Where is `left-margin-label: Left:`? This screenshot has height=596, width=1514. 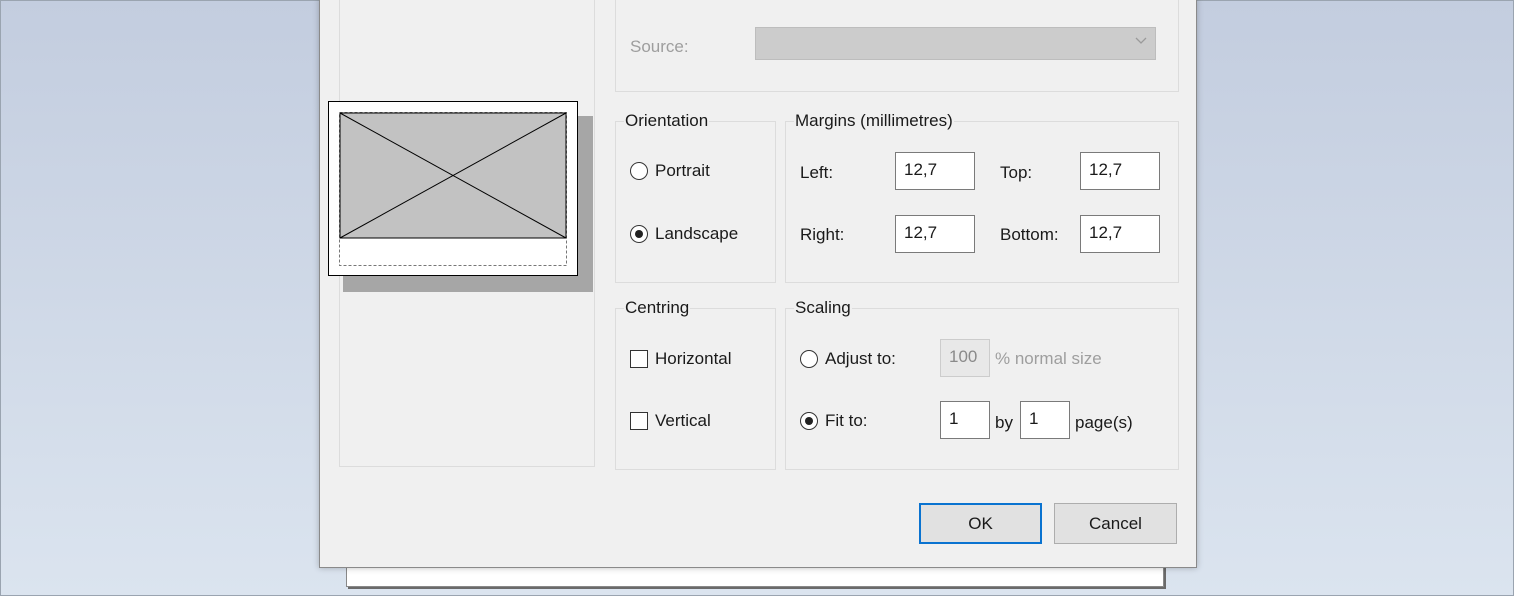
left-margin-label: Left: is located at coordinates (817, 172).